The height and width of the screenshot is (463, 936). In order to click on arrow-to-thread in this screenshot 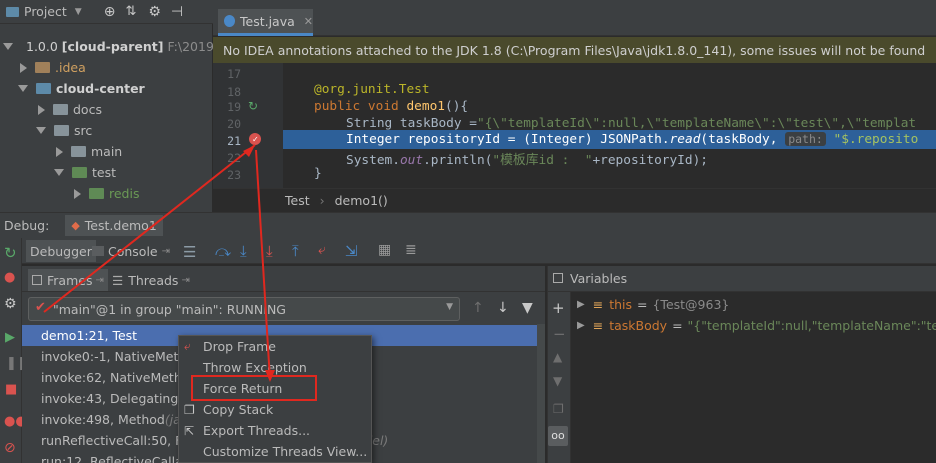, I will do `click(149, 228)`.